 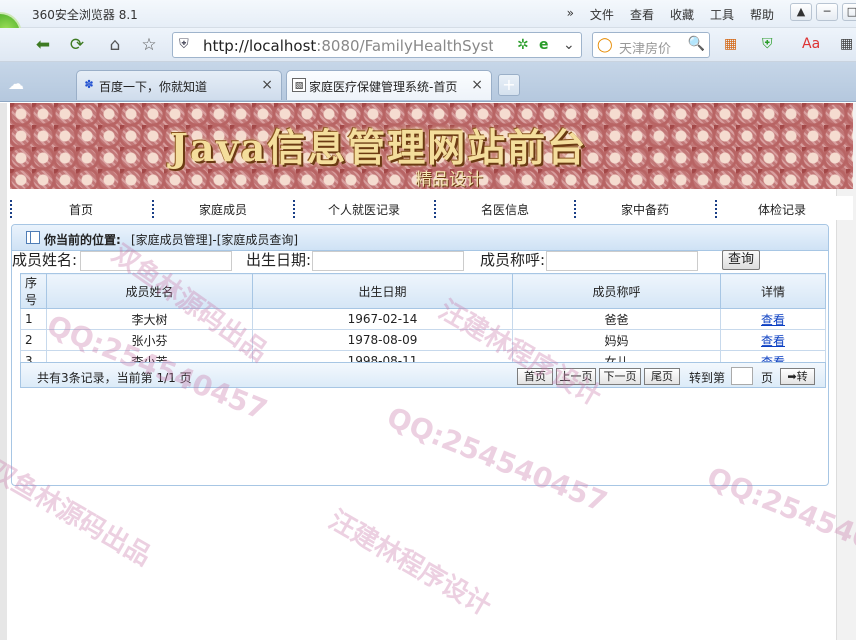 I want to click on new-tab-button: +, so click(x=509, y=85).